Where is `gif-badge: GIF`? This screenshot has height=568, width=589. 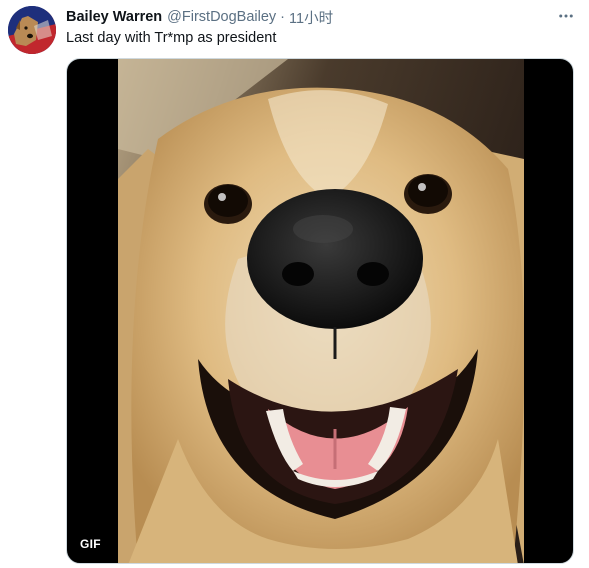 gif-badge: GIF is located at coordinates (90, 544).